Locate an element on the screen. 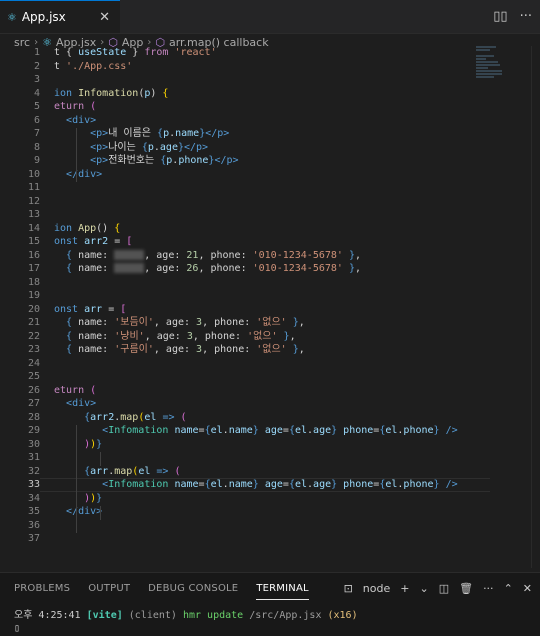  code-line: {arr2.map(el => ( is located at coordinates (267, 418).